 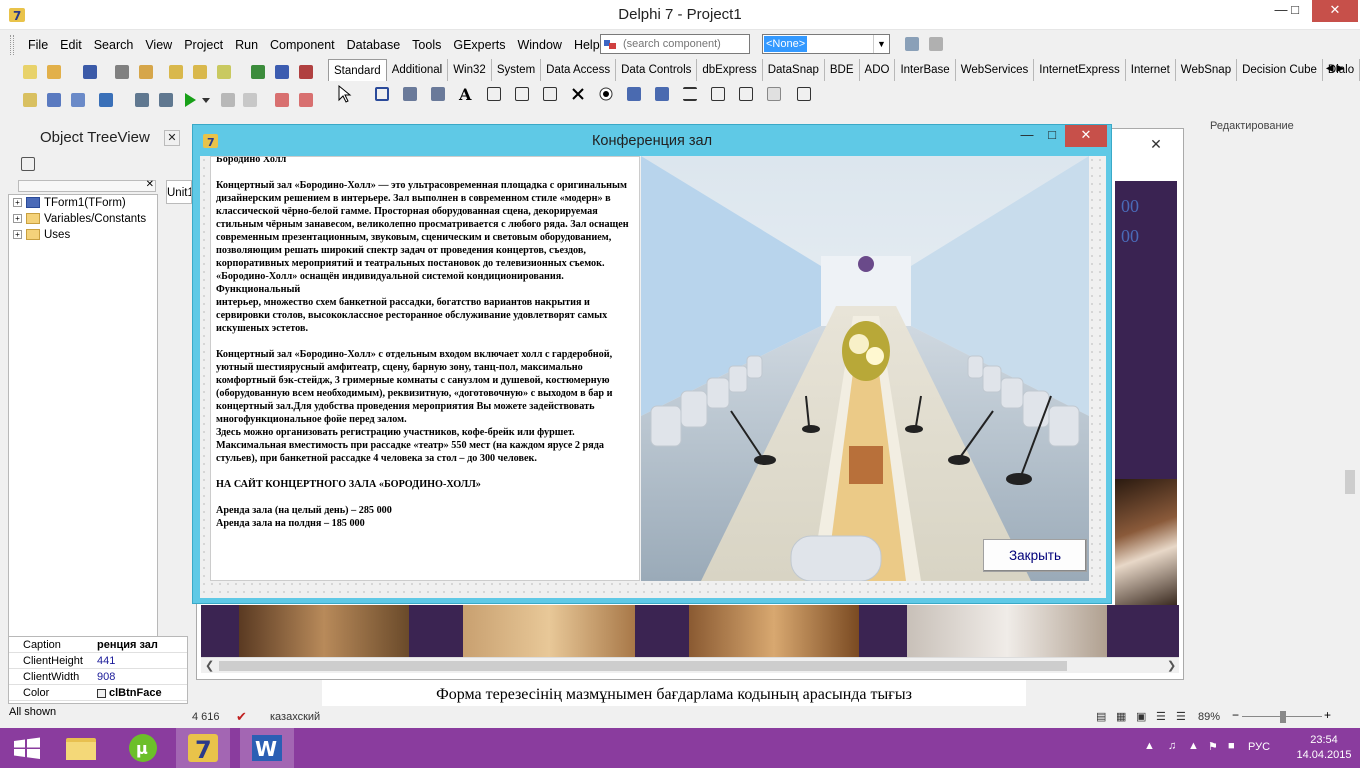 What do you see at coordinates (98, 645) in the screenshot?
I see `prop-caption: Caption ренция зал` at bounding box center [98, 645].